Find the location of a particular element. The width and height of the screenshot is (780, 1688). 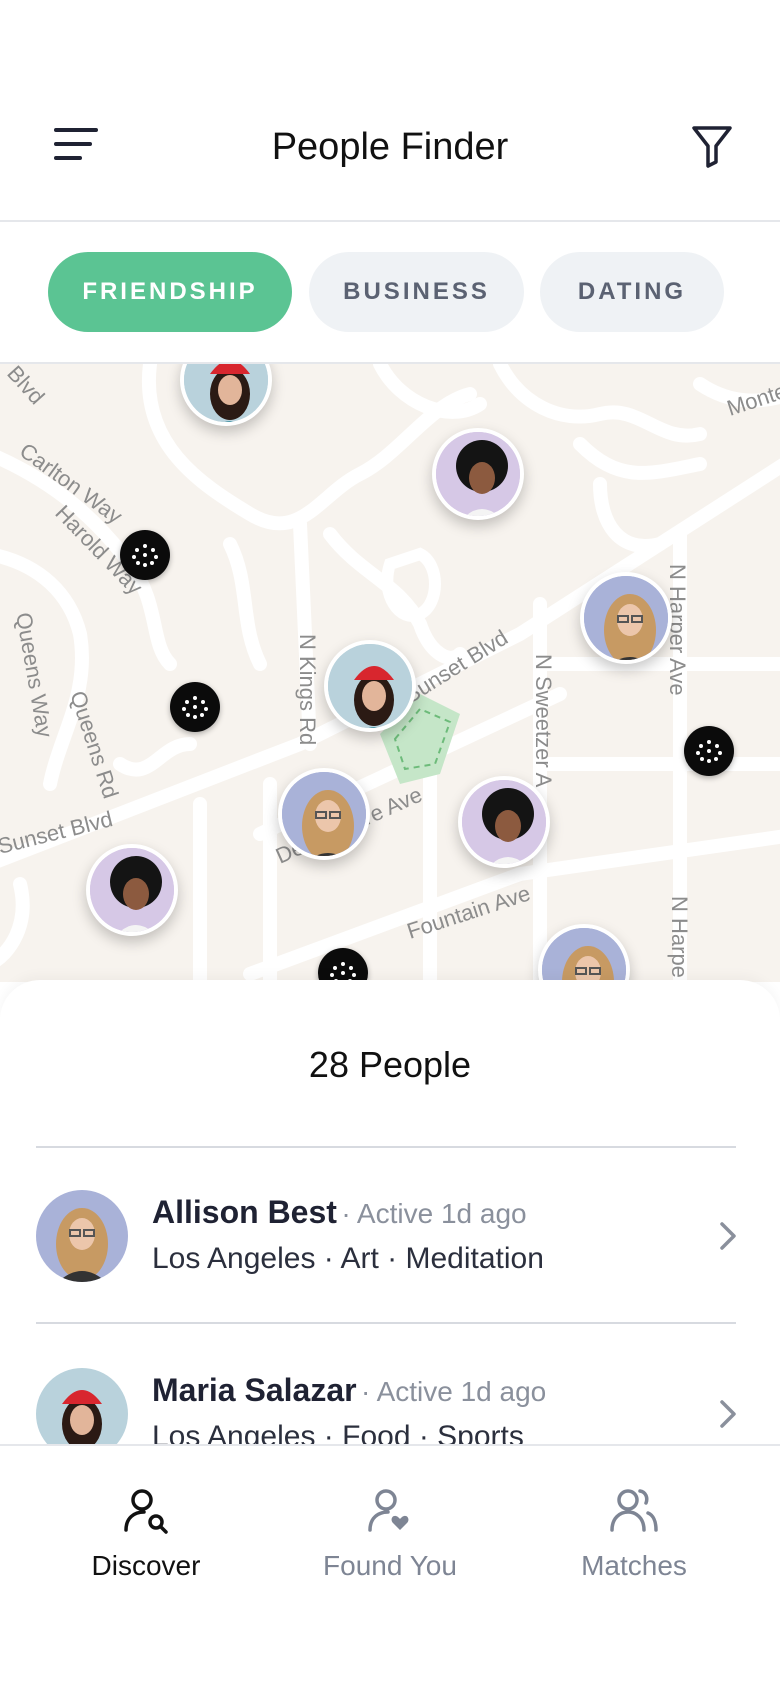

tab-dating: DATING is located at coordinates (632, 292).